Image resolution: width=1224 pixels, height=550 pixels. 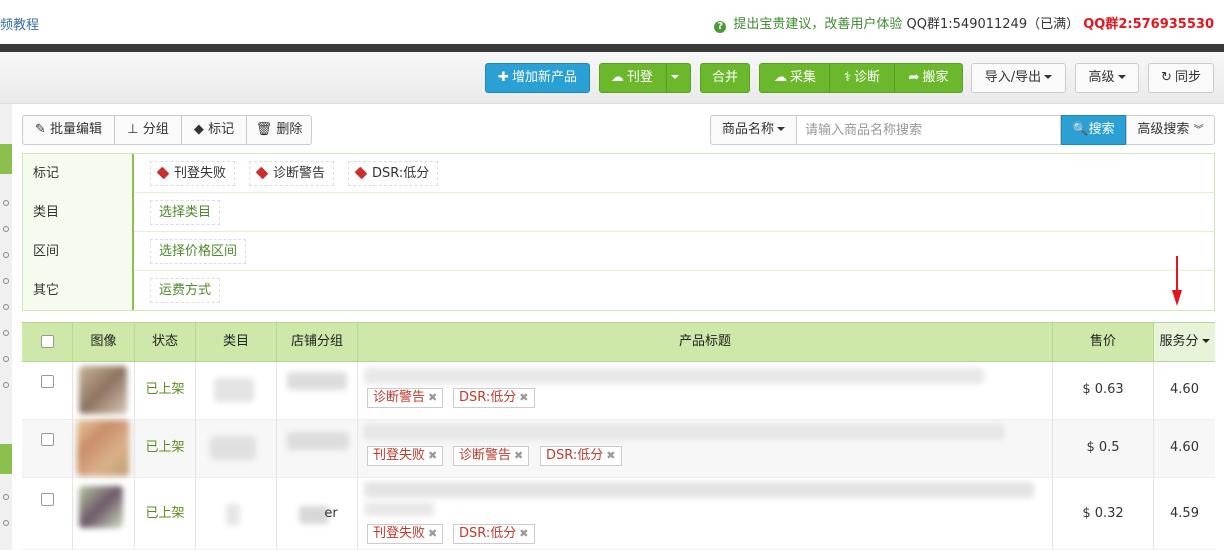 What do you see at coordinates (914, 77) in the screenshot?
I see `share-arrow-icon: ➦` at bounding box center [914, 77].